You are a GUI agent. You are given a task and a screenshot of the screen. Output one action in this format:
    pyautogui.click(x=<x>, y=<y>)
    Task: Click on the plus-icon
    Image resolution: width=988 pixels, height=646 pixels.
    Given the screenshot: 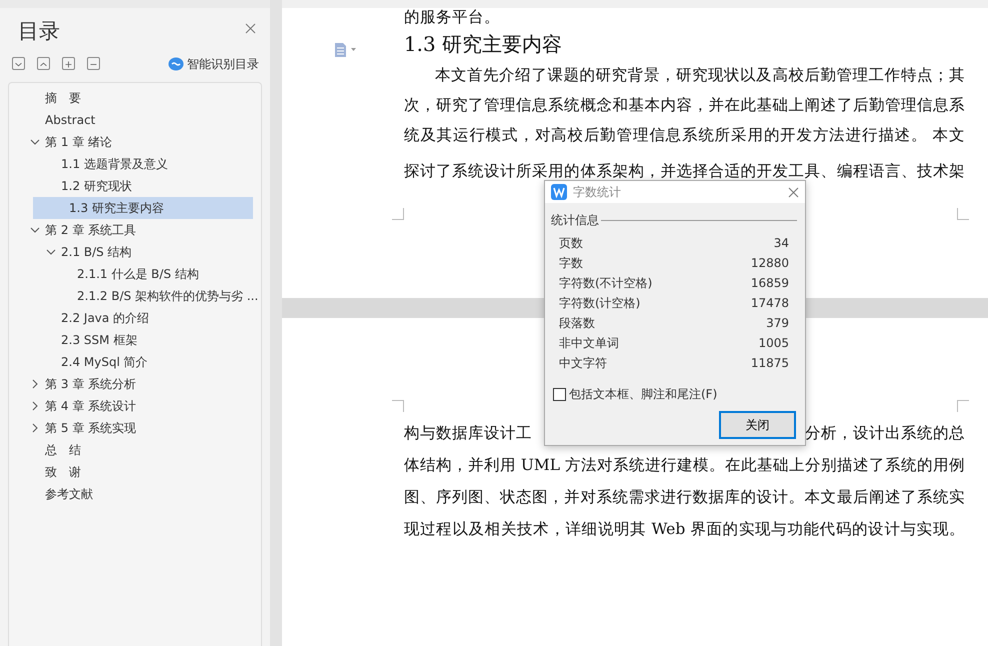 What is the action you would take?
    pyautogui.click(x=68, y=63)
    